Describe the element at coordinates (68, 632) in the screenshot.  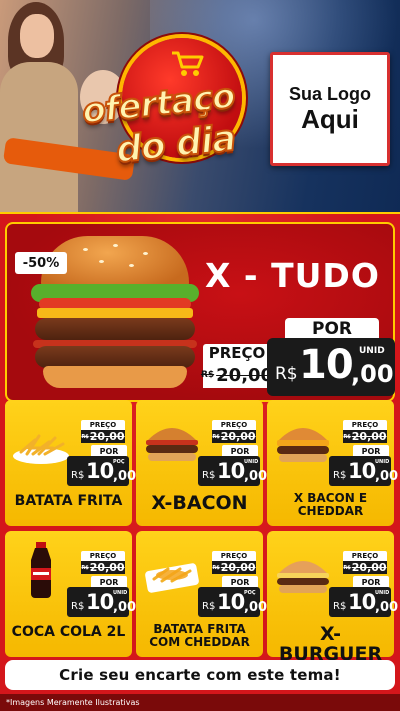
I see `product-name: COCA COLA 2L` at that location.